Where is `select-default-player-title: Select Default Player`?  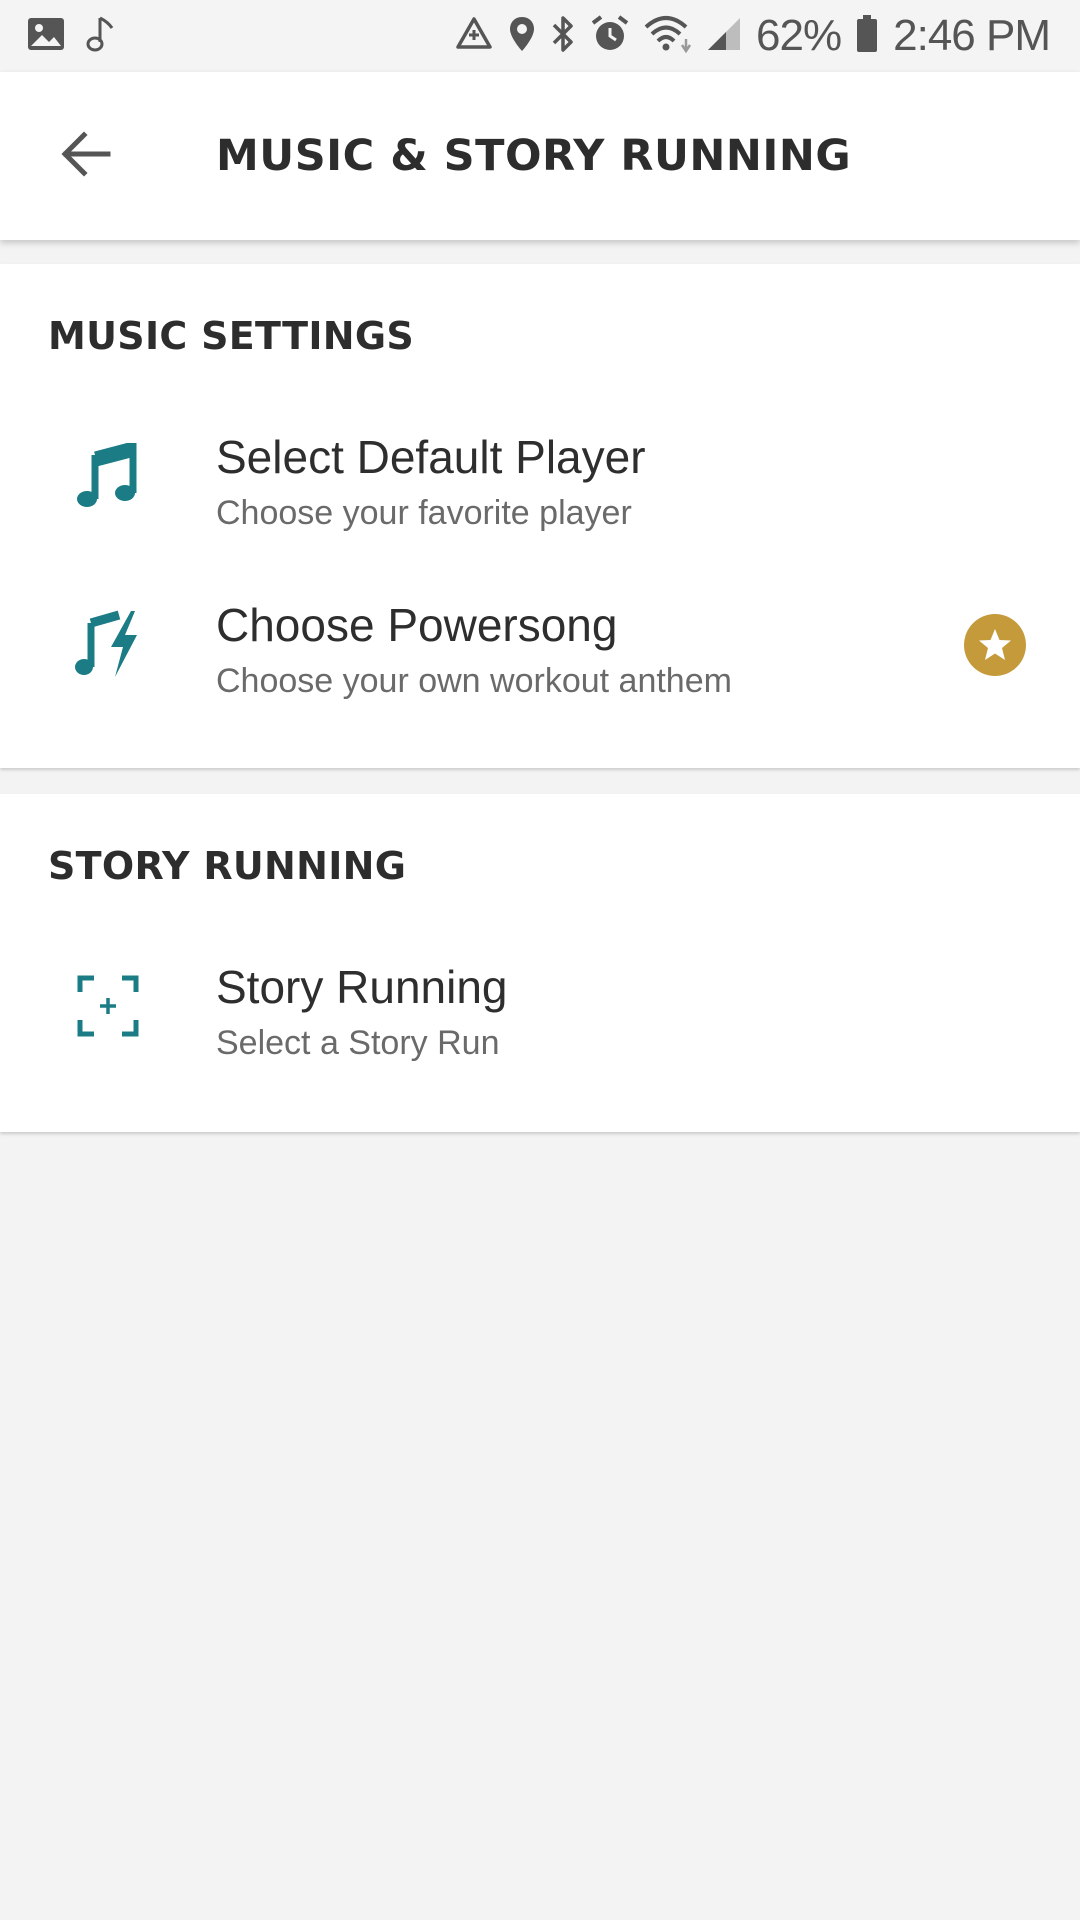 select-default-player-title: Select Default Player is located at coordinates (431, 457).